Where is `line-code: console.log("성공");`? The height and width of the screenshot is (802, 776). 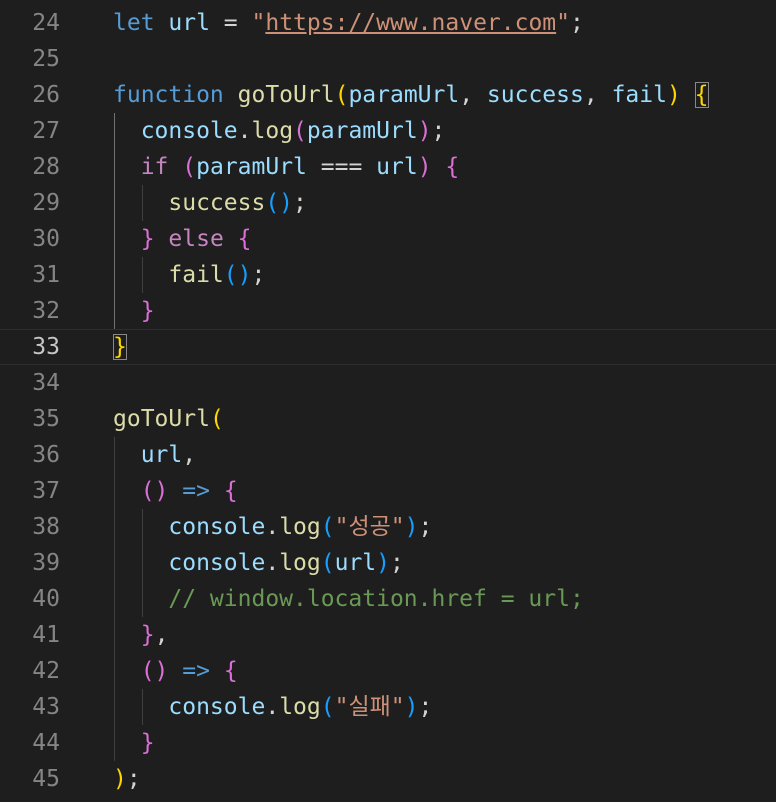
line-code: console.log("성공"); is located at coordinates (272, 527).